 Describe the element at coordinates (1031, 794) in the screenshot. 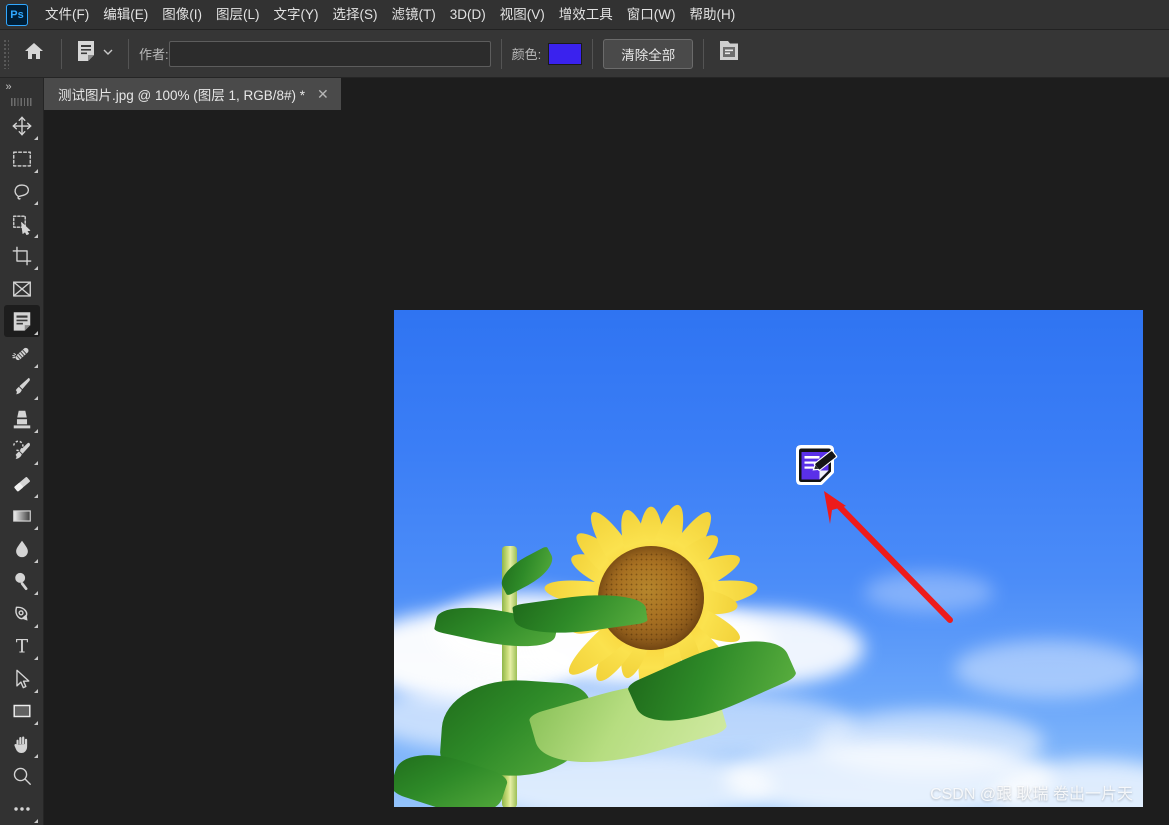

I see `csdn-watermark: CSDN @跟 耿瑞 卷出一片天` at that location.